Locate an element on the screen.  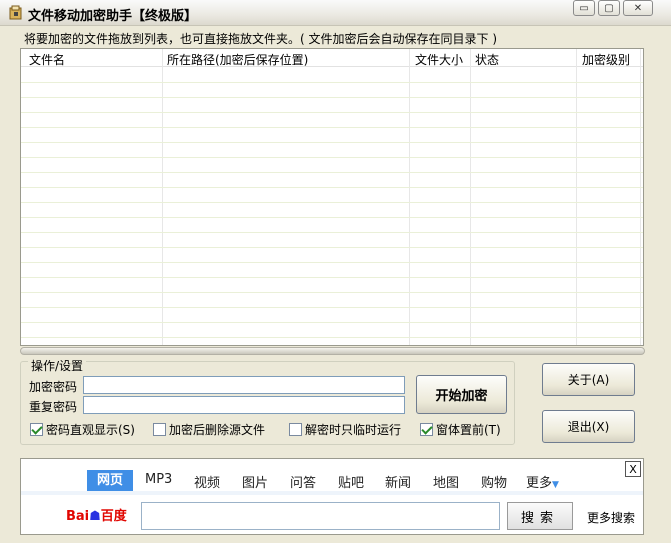
exit-label: 退出(X) is located at coordinates (588, 427).